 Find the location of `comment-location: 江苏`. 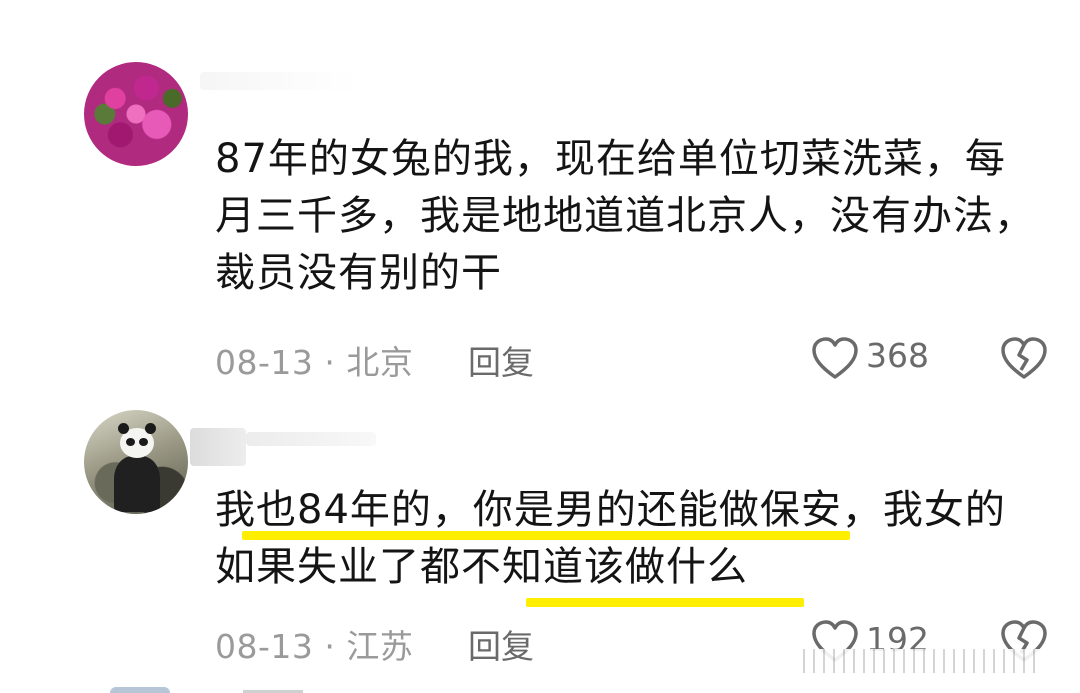

comment-location: 江苏 is located at coordinates (380, 646).